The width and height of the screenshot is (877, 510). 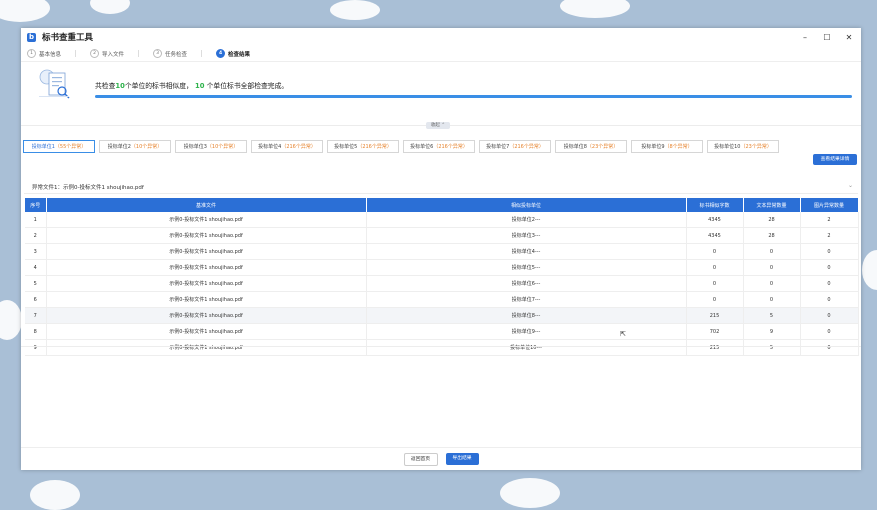 What do you see at coordinates (442, 267) in the screenshot?
I see `table-row: 4 示例0-投标文件1 shoujihao.pdf 投标单位5--- 0 0 0` at bounding box center [442, 267].